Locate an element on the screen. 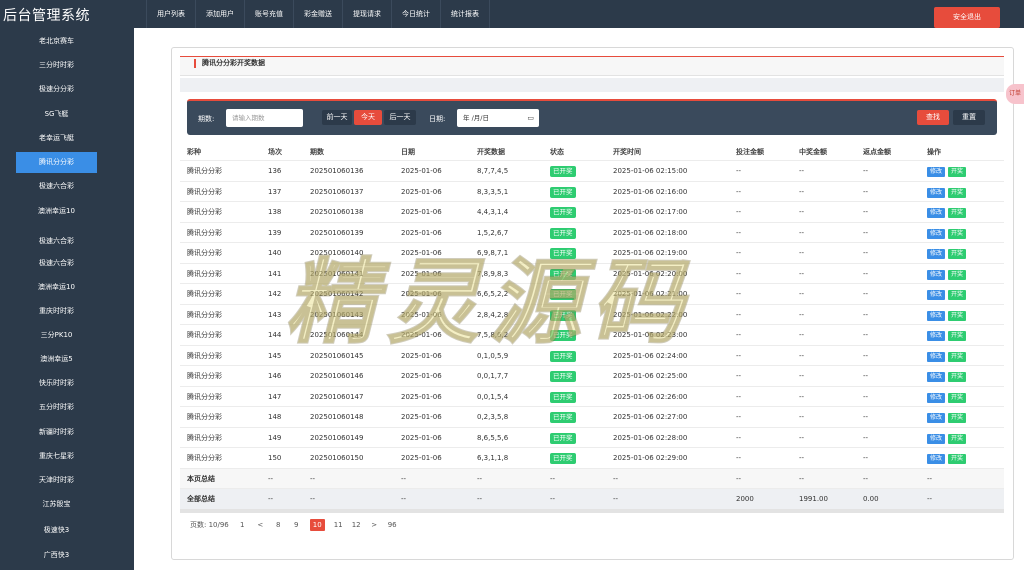 The image size is (1024, 570). nav-item-2: 账号充值 is located at coordinates (268, 14).